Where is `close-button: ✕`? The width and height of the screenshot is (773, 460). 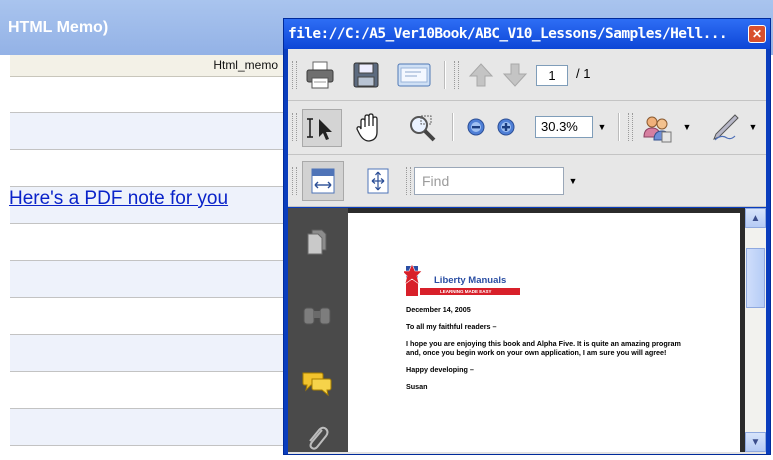 close-button: ✕ is located at coordinates (757, 34).